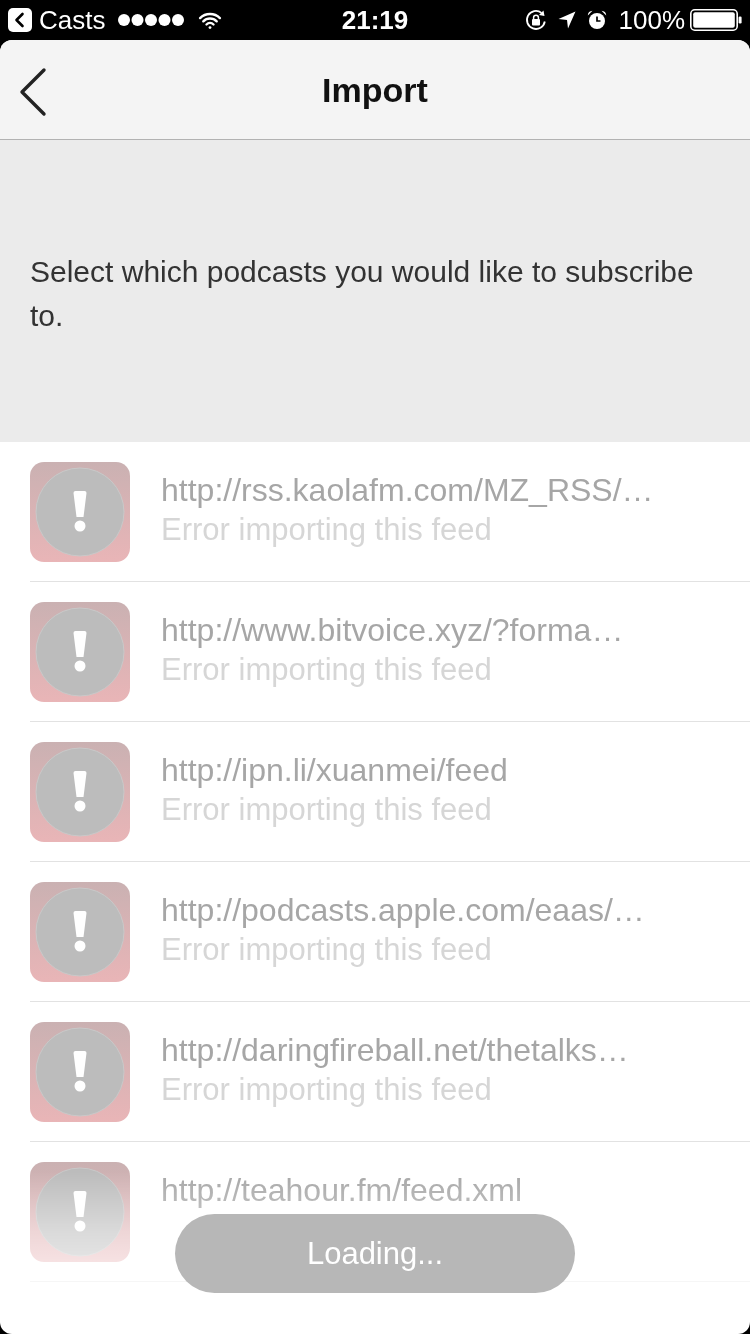  Describe the element at coordinates (716, 20) in the screenshot. I see `battery-icon` at that location.